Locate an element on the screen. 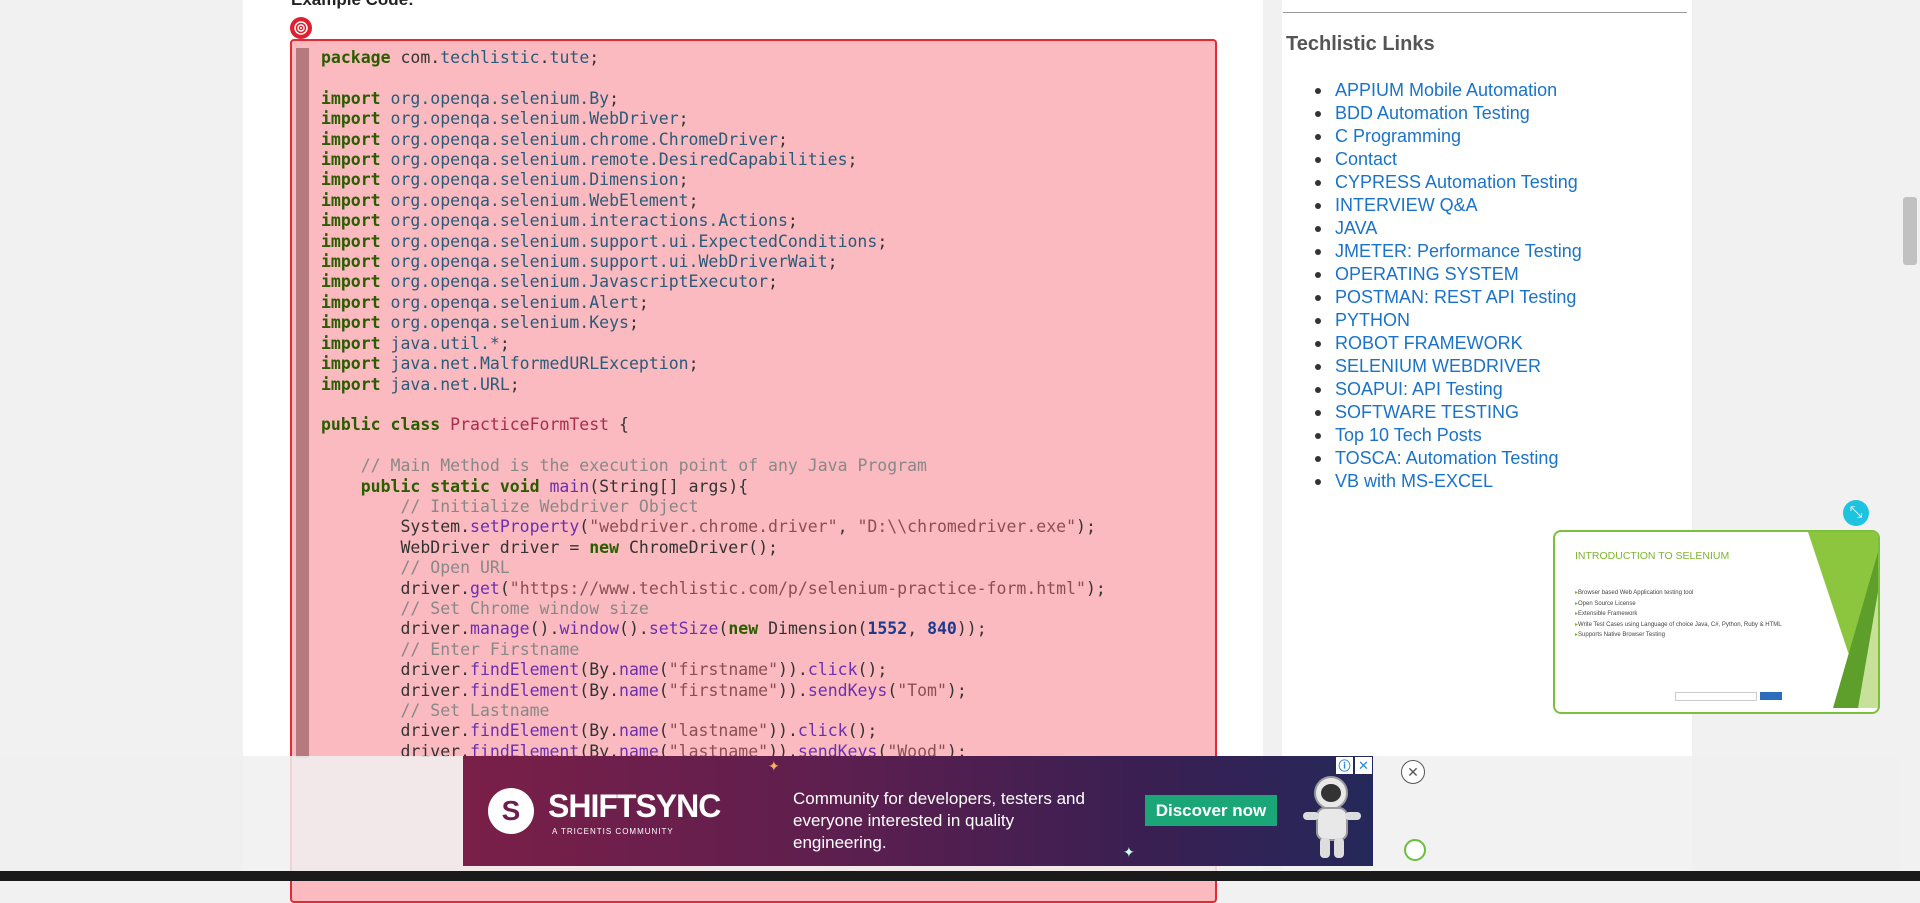  code-token: (). is located at coordinates (634, 629).